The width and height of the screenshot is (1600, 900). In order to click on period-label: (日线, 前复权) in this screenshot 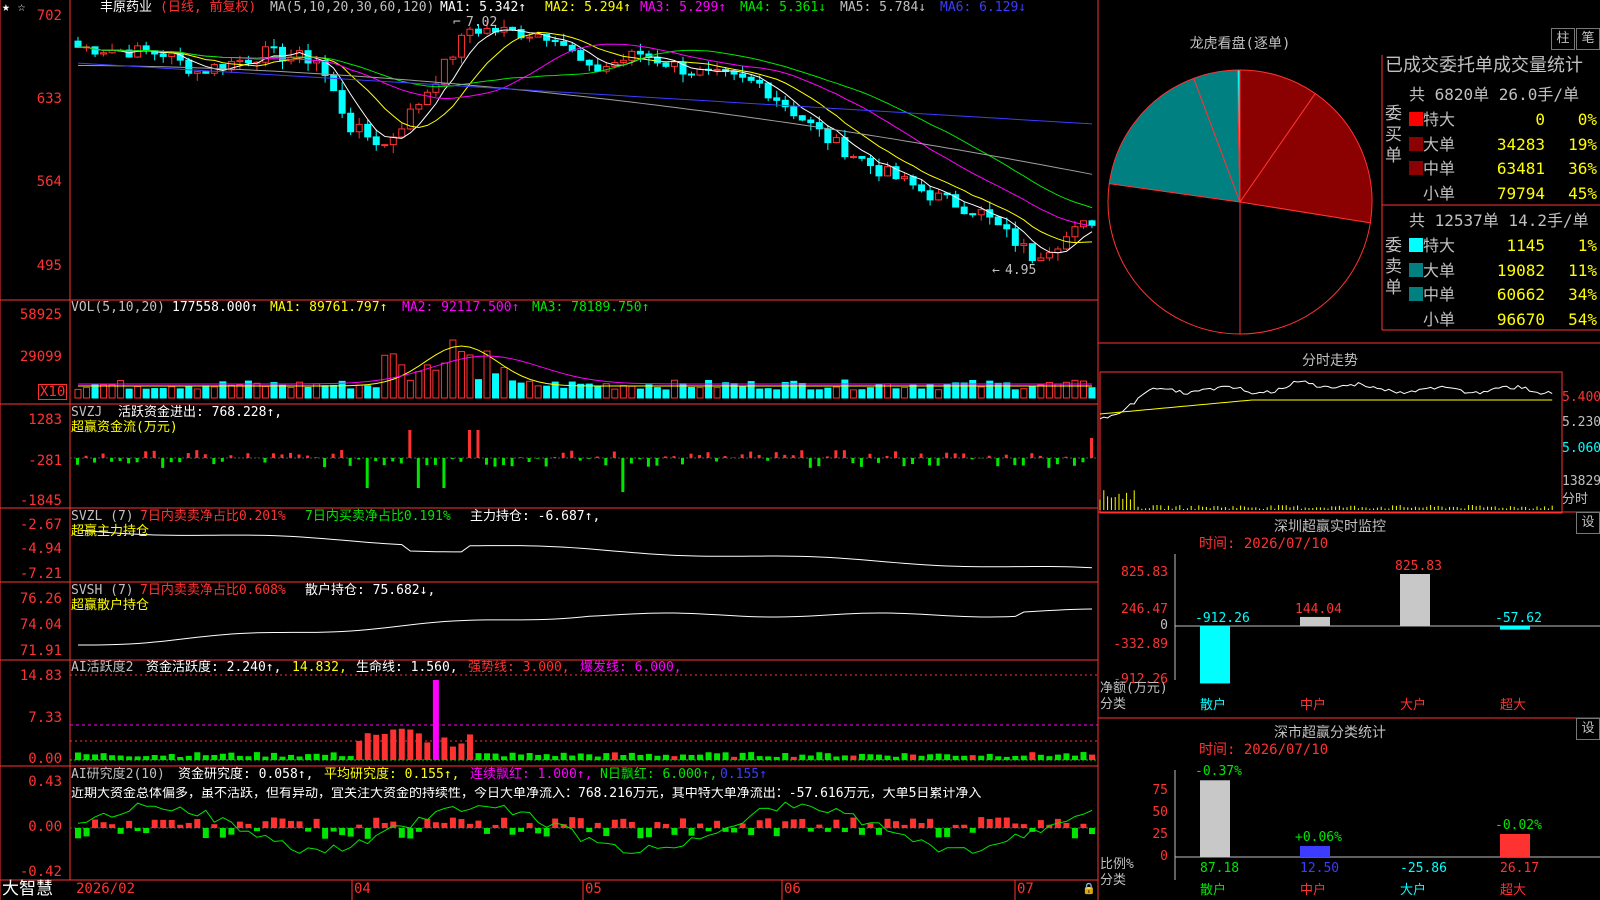, I will do `click(208, 8)`.